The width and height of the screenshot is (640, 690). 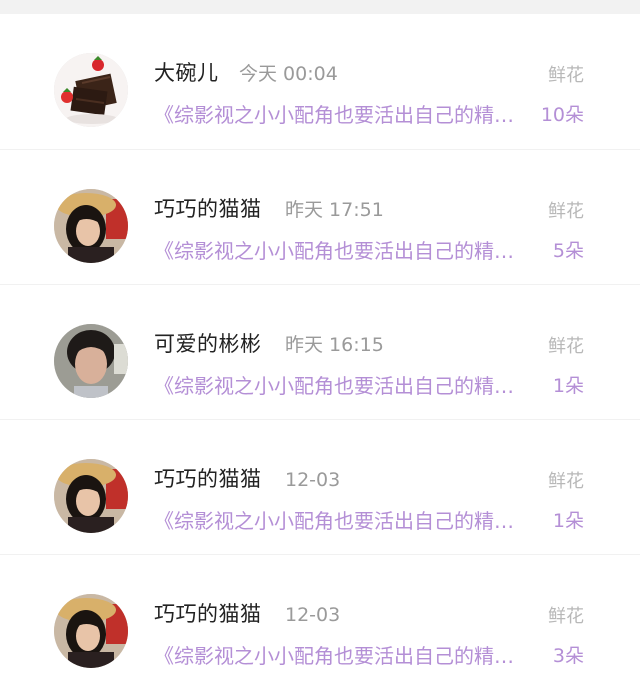 What do you see at coordinates (334, 345) in the screenshot?
I see `message-time: 昨天 16:15` at bounding box center [334, 345].